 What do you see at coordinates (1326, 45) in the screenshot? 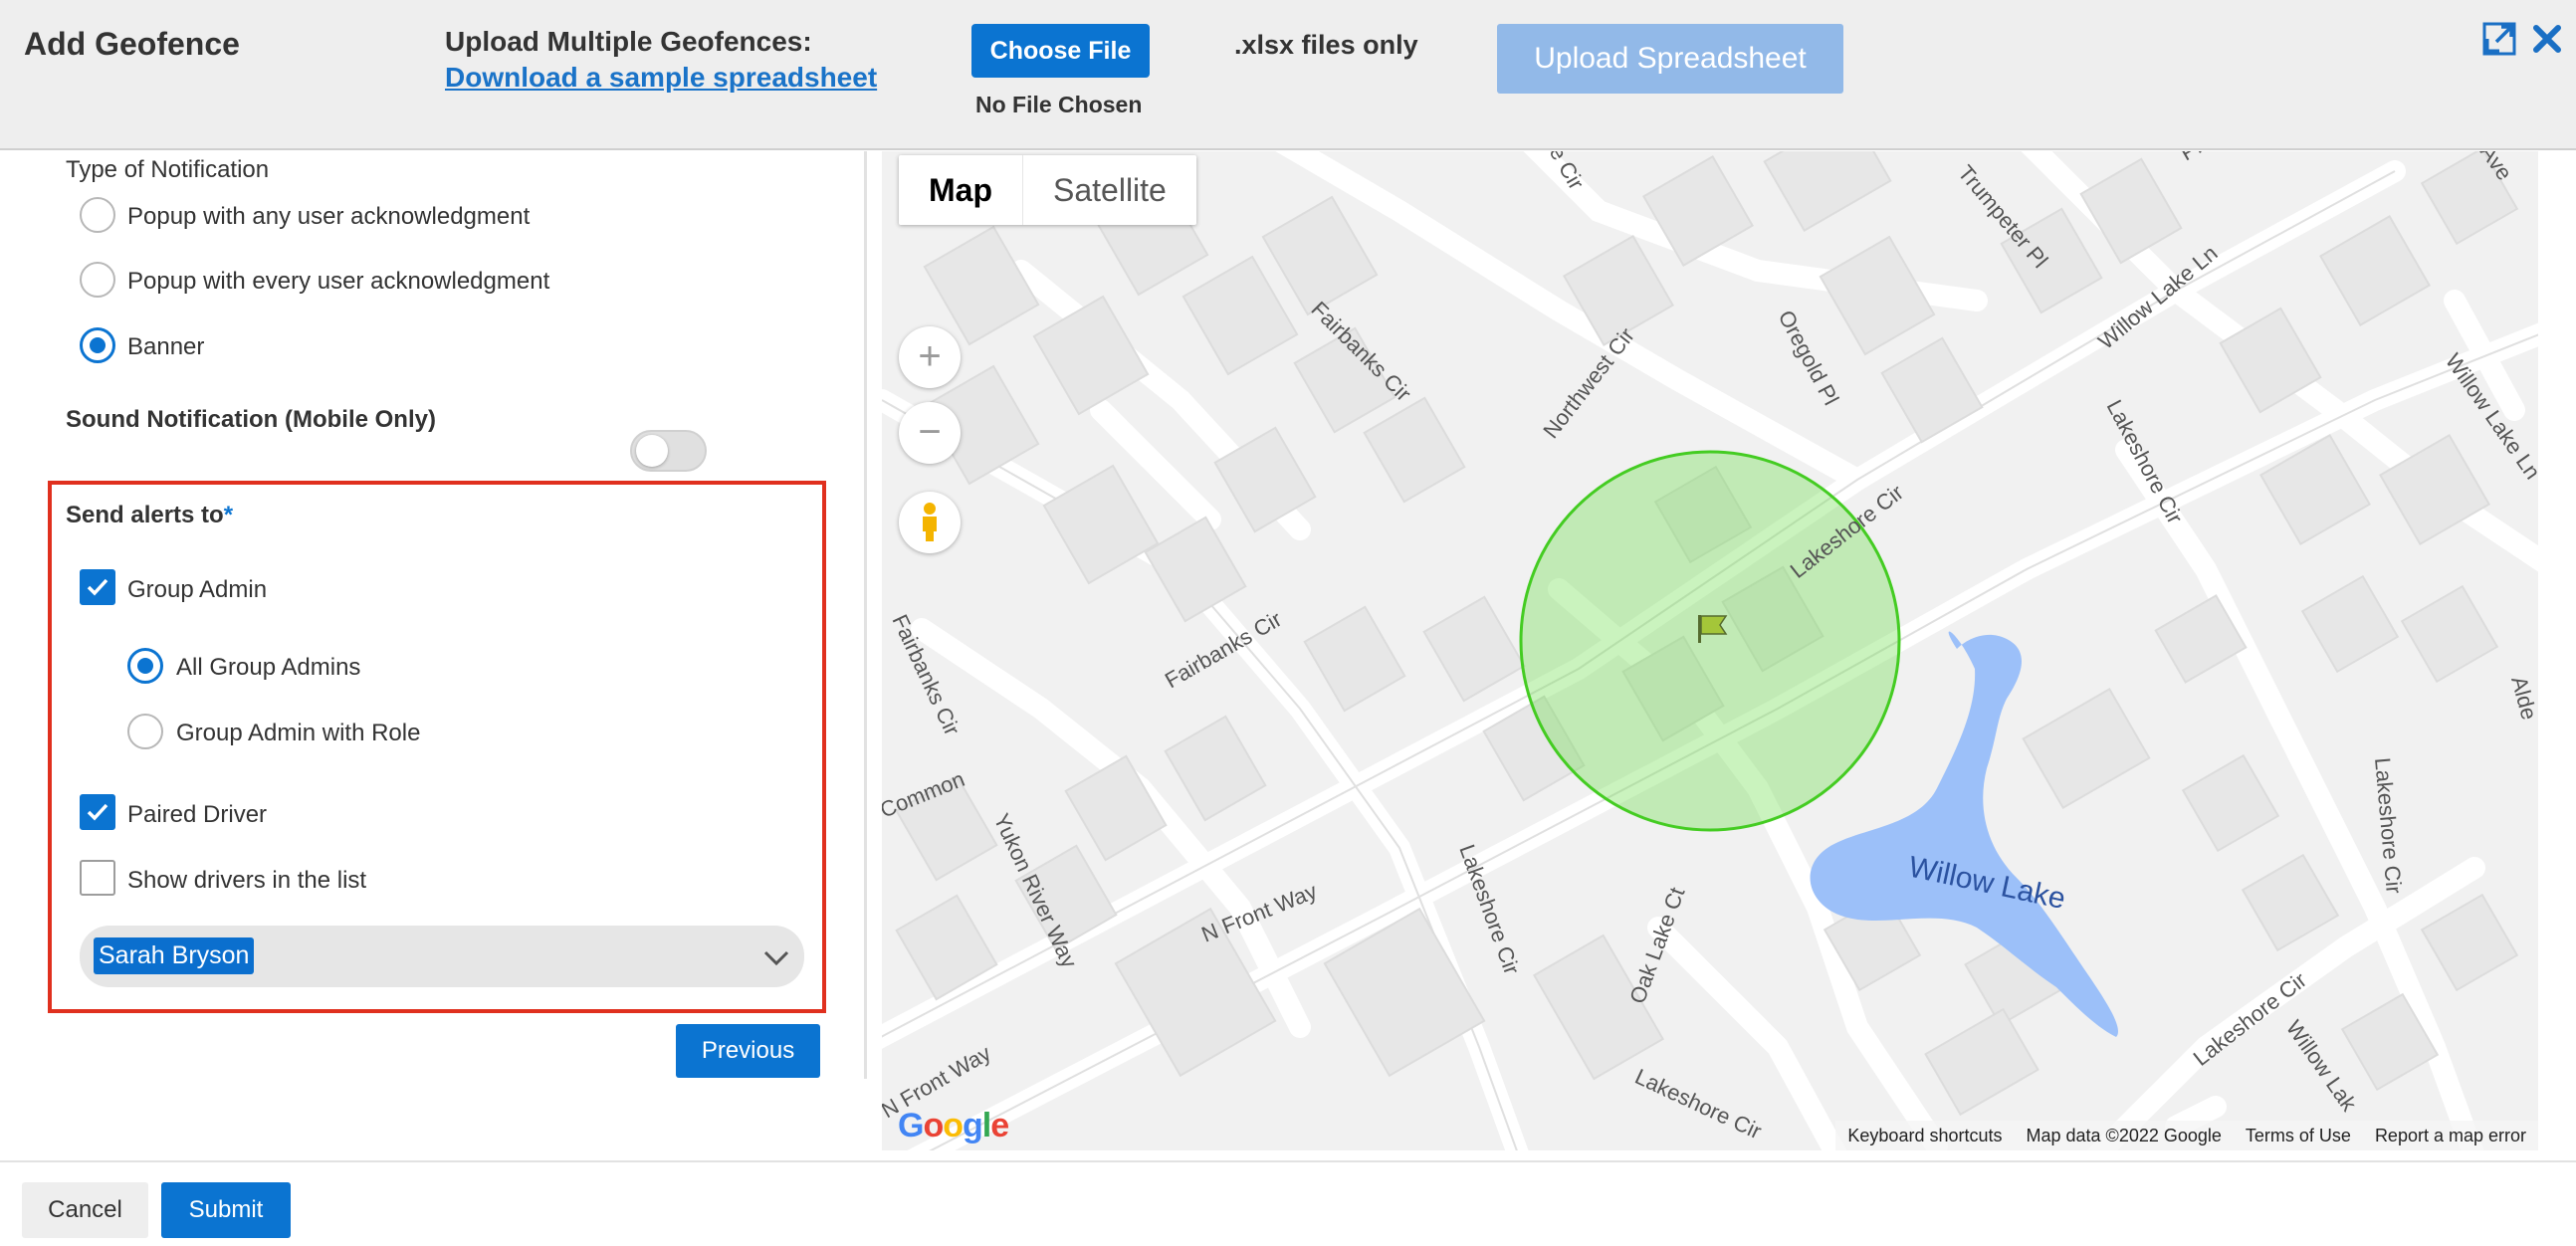
I see `file-type-hint: .xlsx files only` at bounding box center [1326, 45].